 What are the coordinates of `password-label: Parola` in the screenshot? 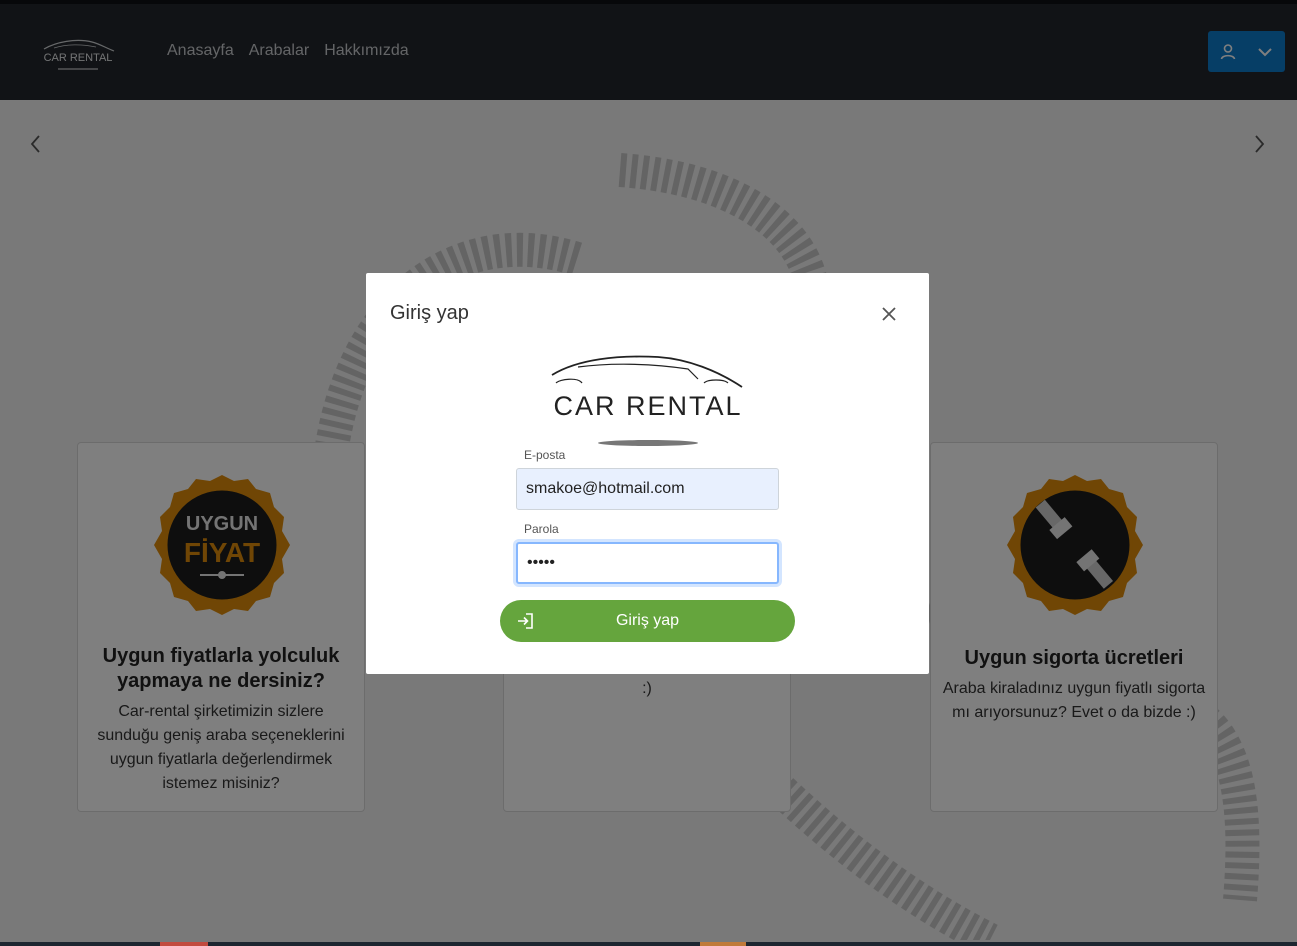 It's located at (541, 529).